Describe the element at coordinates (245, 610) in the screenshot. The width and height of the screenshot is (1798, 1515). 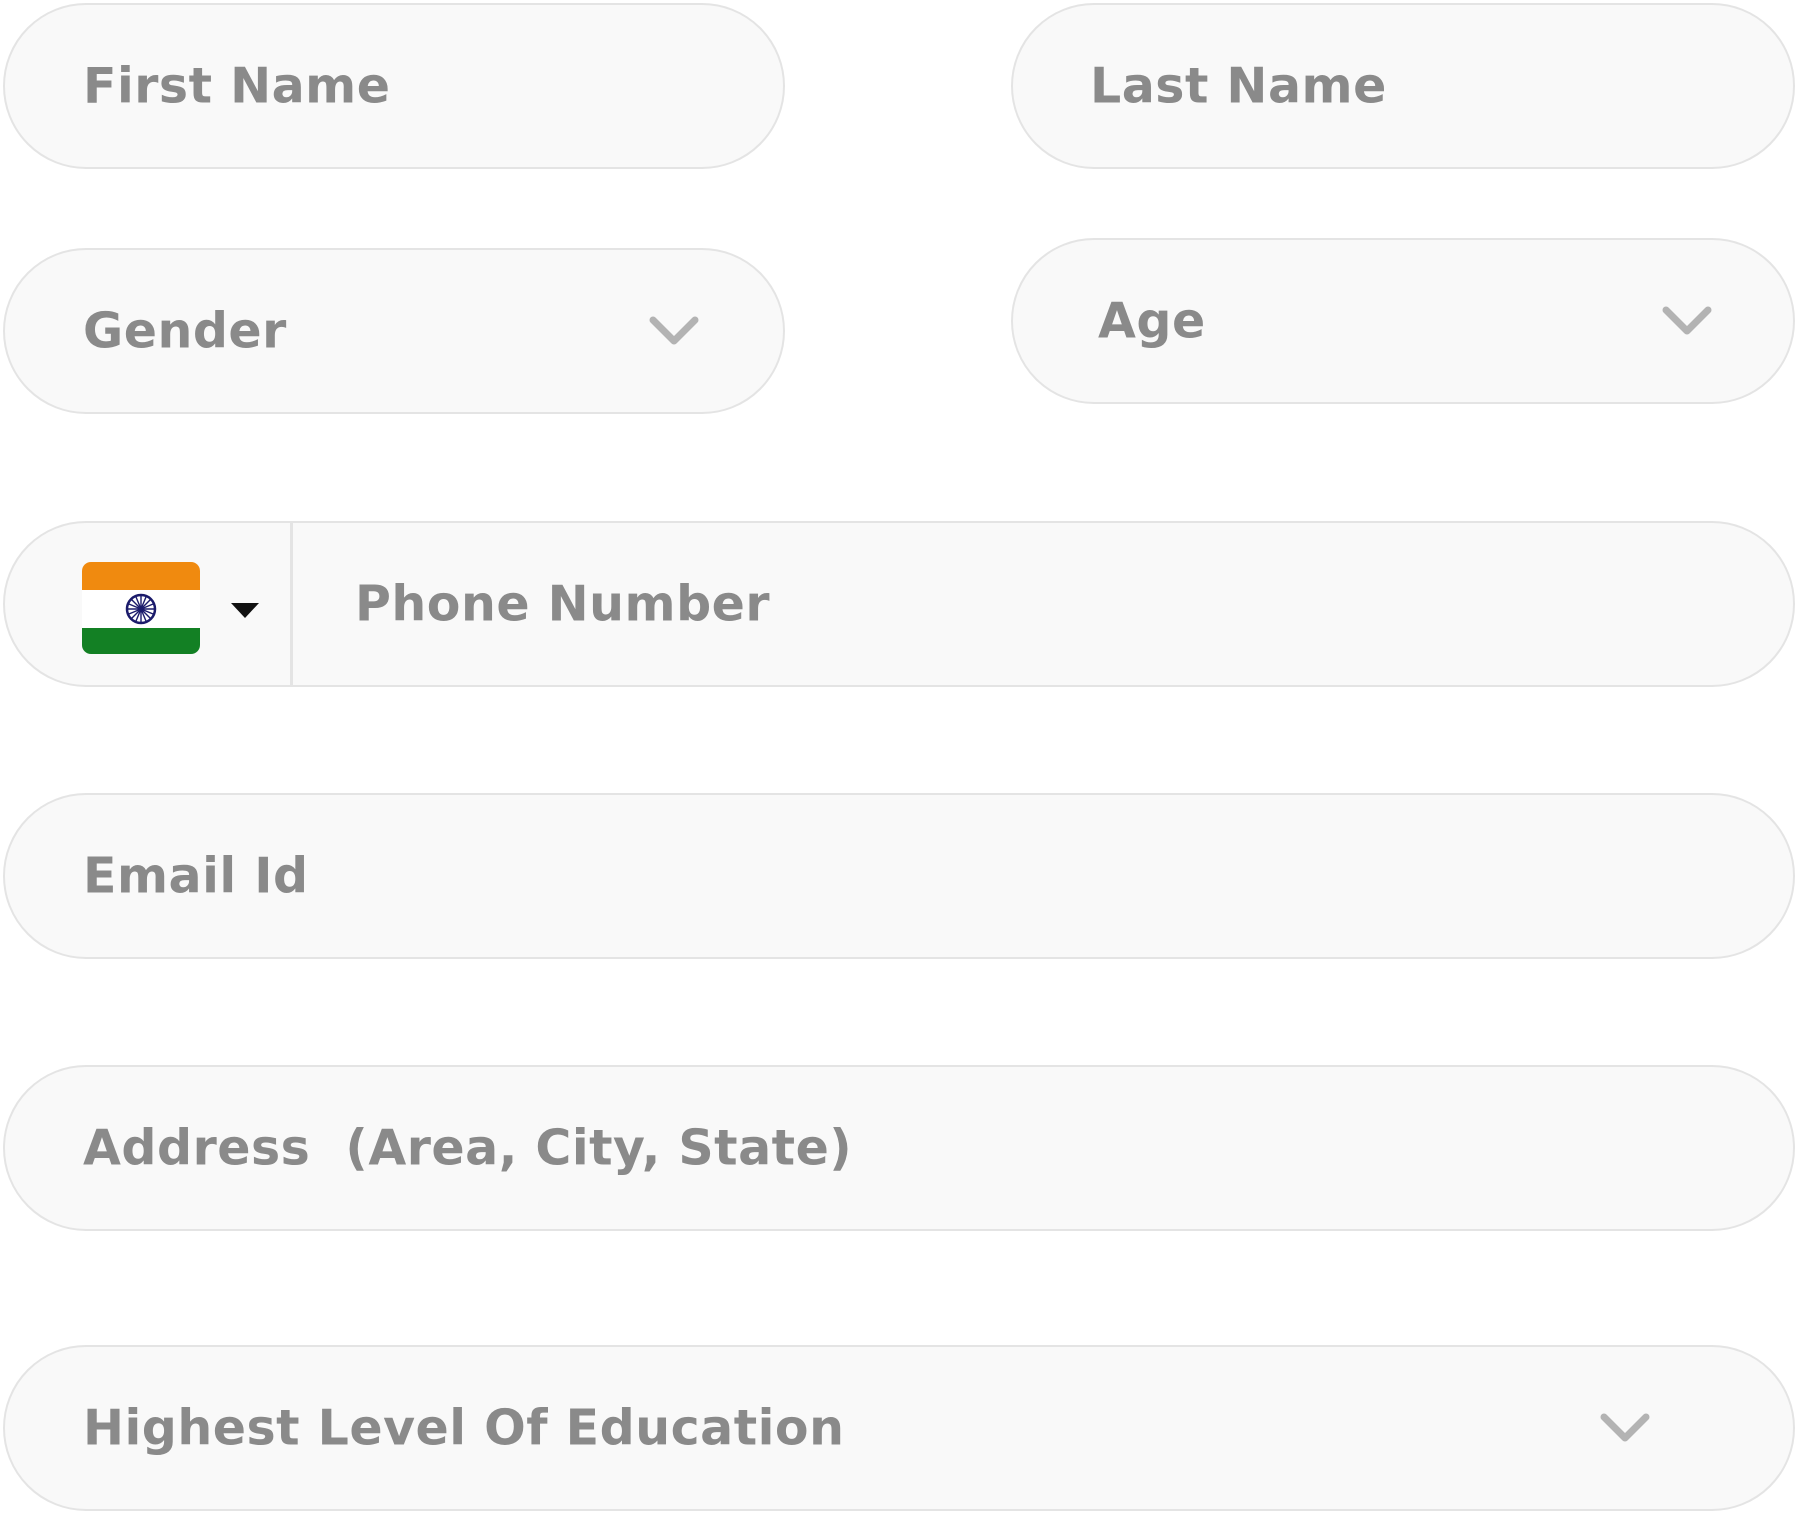
I see `caret-down-icon` at that location.